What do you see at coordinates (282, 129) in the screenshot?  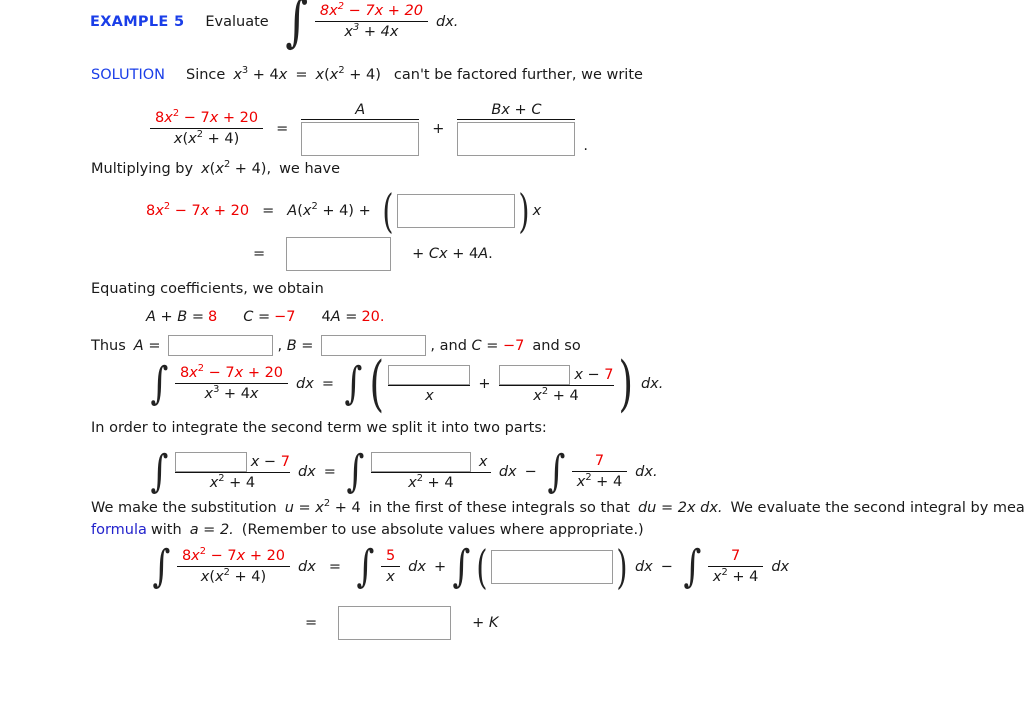 I see `eq1-equals: =` at bounding box center [282, 129].